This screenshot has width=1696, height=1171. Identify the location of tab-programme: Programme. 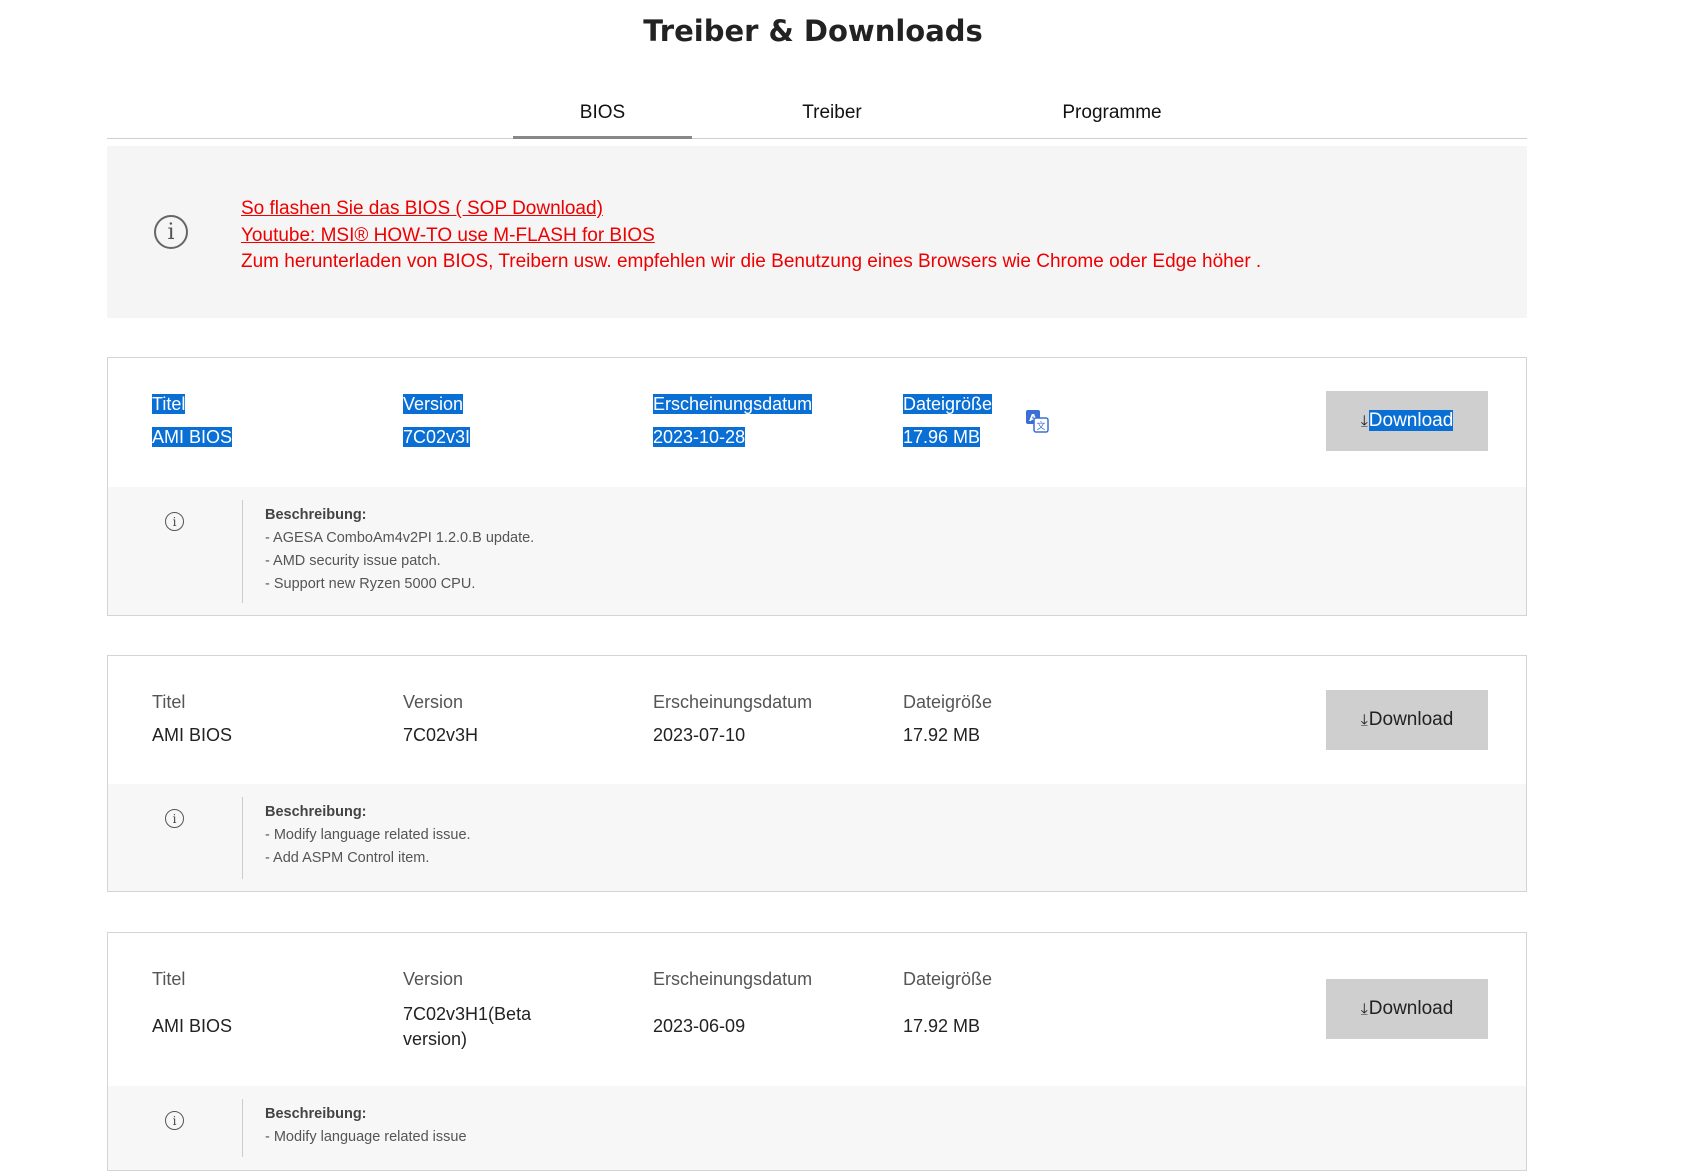
(1112, 113).